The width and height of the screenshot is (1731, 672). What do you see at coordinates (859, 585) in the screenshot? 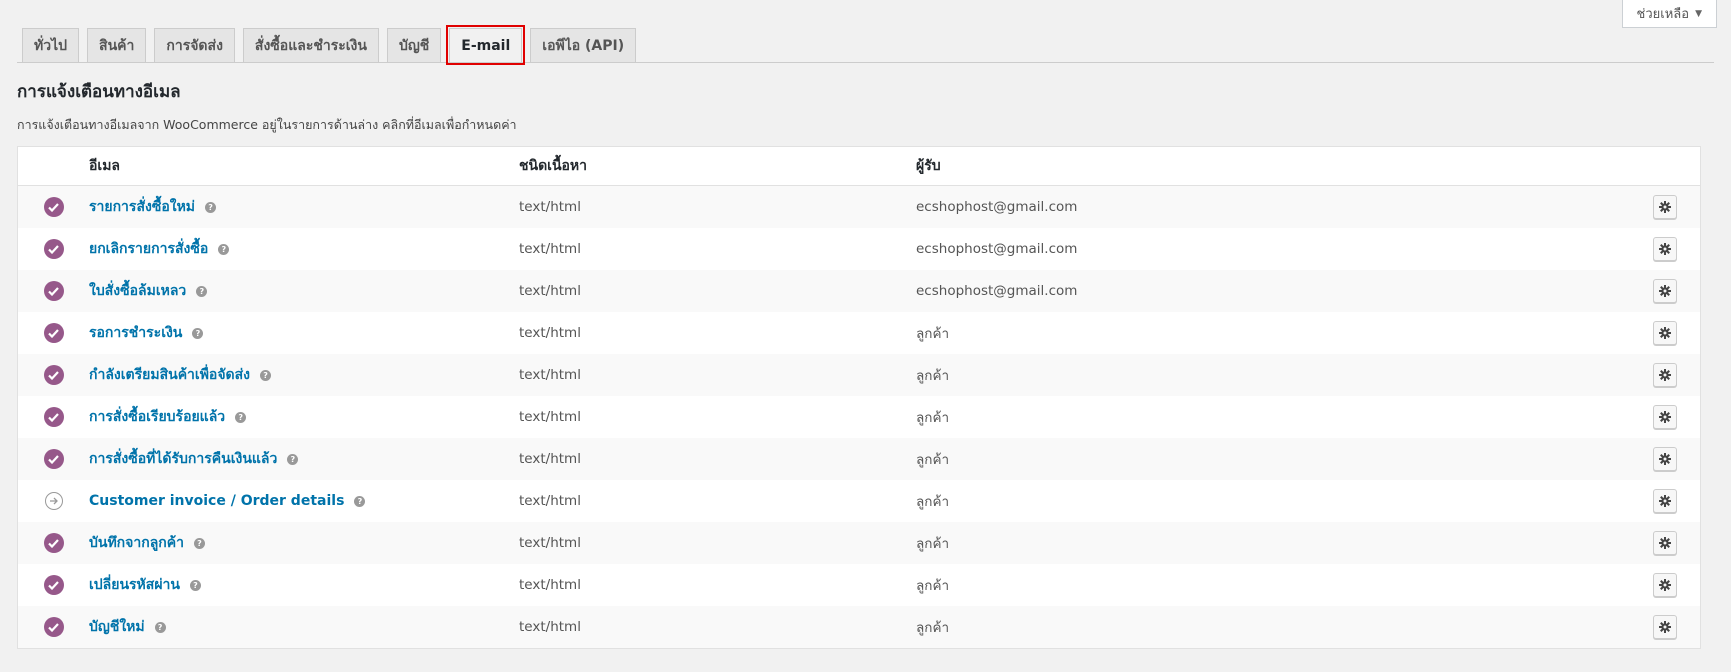
I see `table-row: เปลี่ยนรหัสผ่าน? text/html ลูกค้า` at bounding box center [859, 585].